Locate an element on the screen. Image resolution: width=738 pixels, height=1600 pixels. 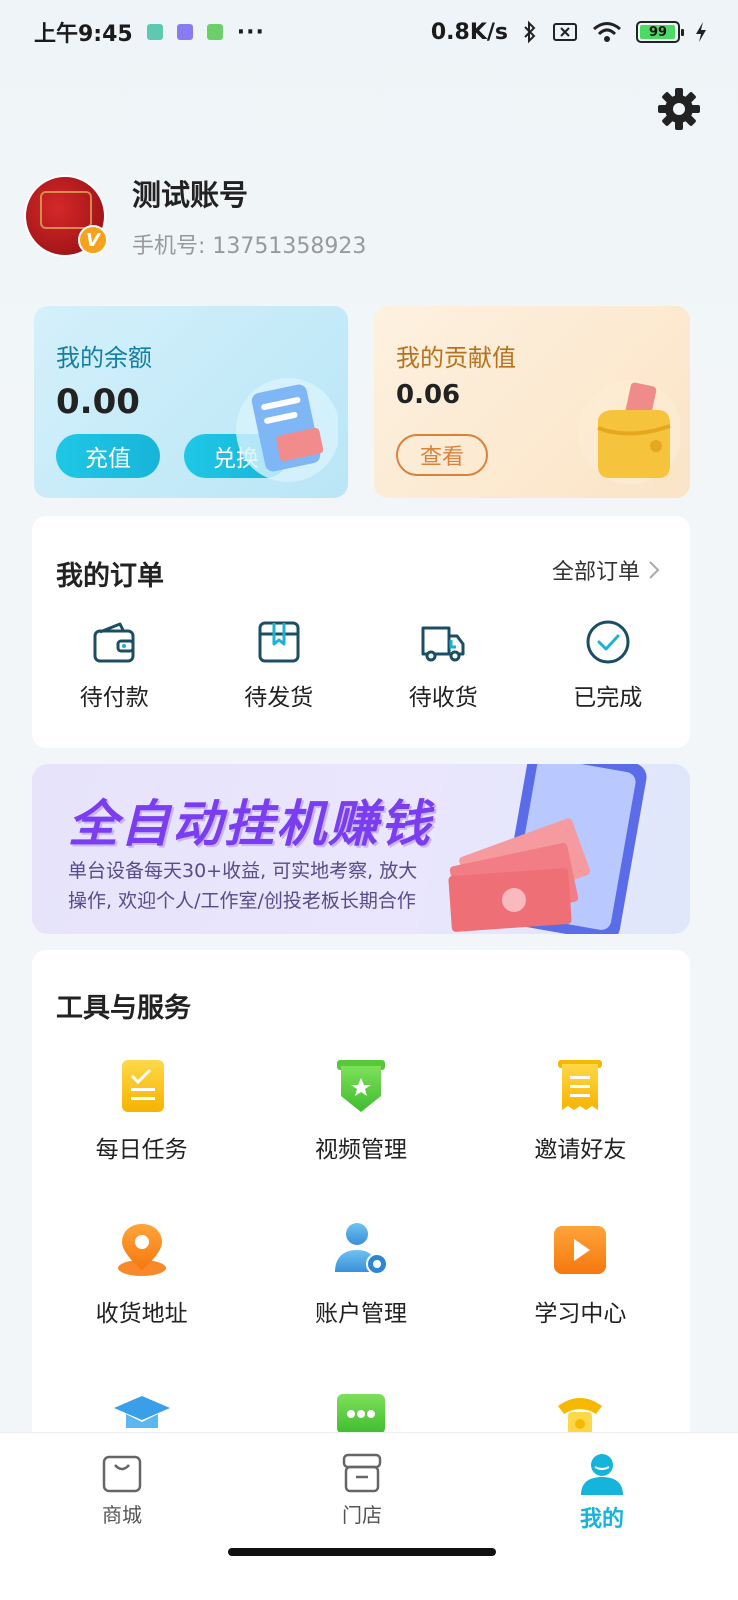
contribution-card: 我的贡献值 0.06 查看 is located at coordinates (532, 402).